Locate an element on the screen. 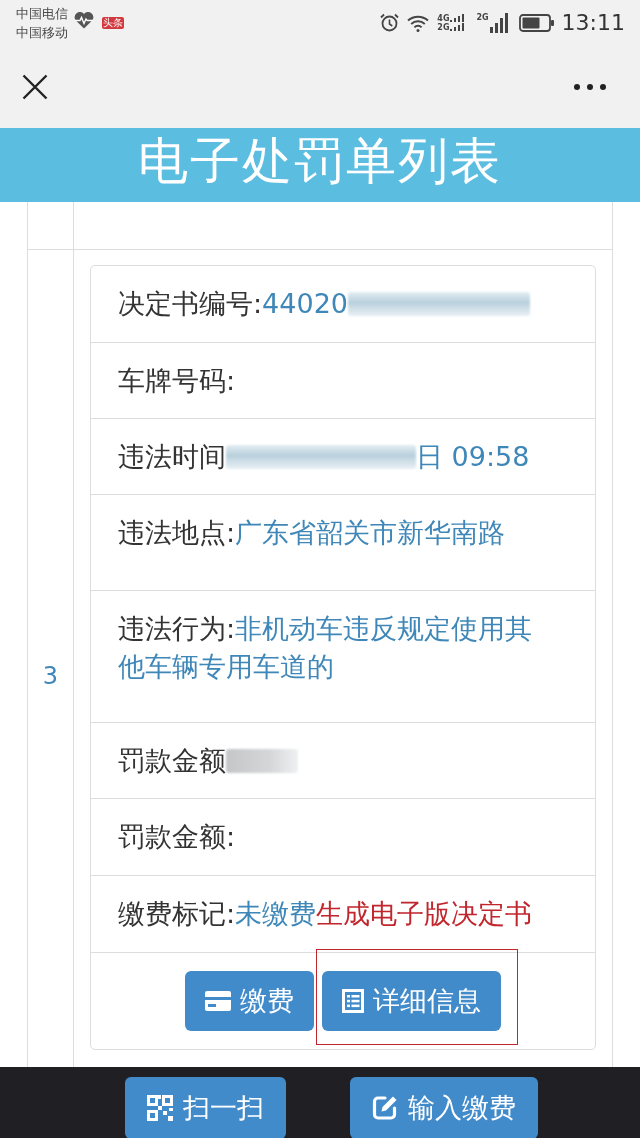  details-button: 详细信息 is located at coordinates (411, 1001).